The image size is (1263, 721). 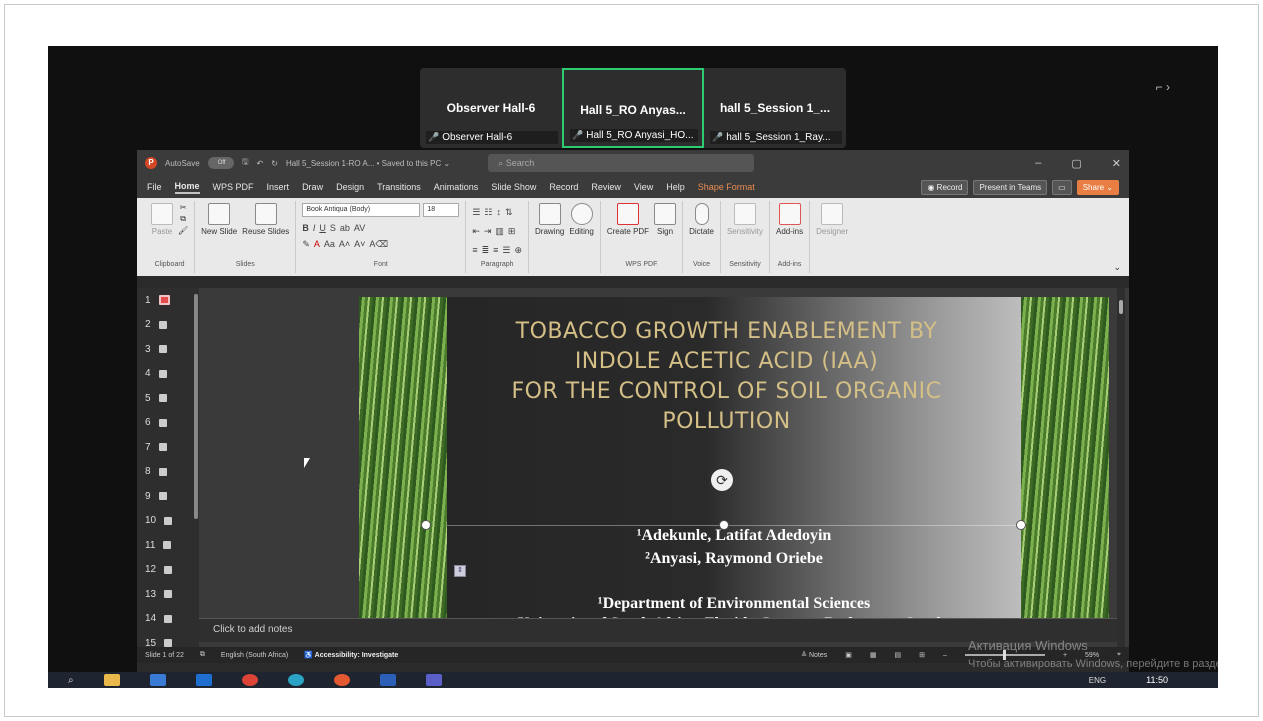 What do you see at coordinates (498, 212) in the screenshot?
I see `line-spacing-icon: ↕` at bounding box center [498, 212].